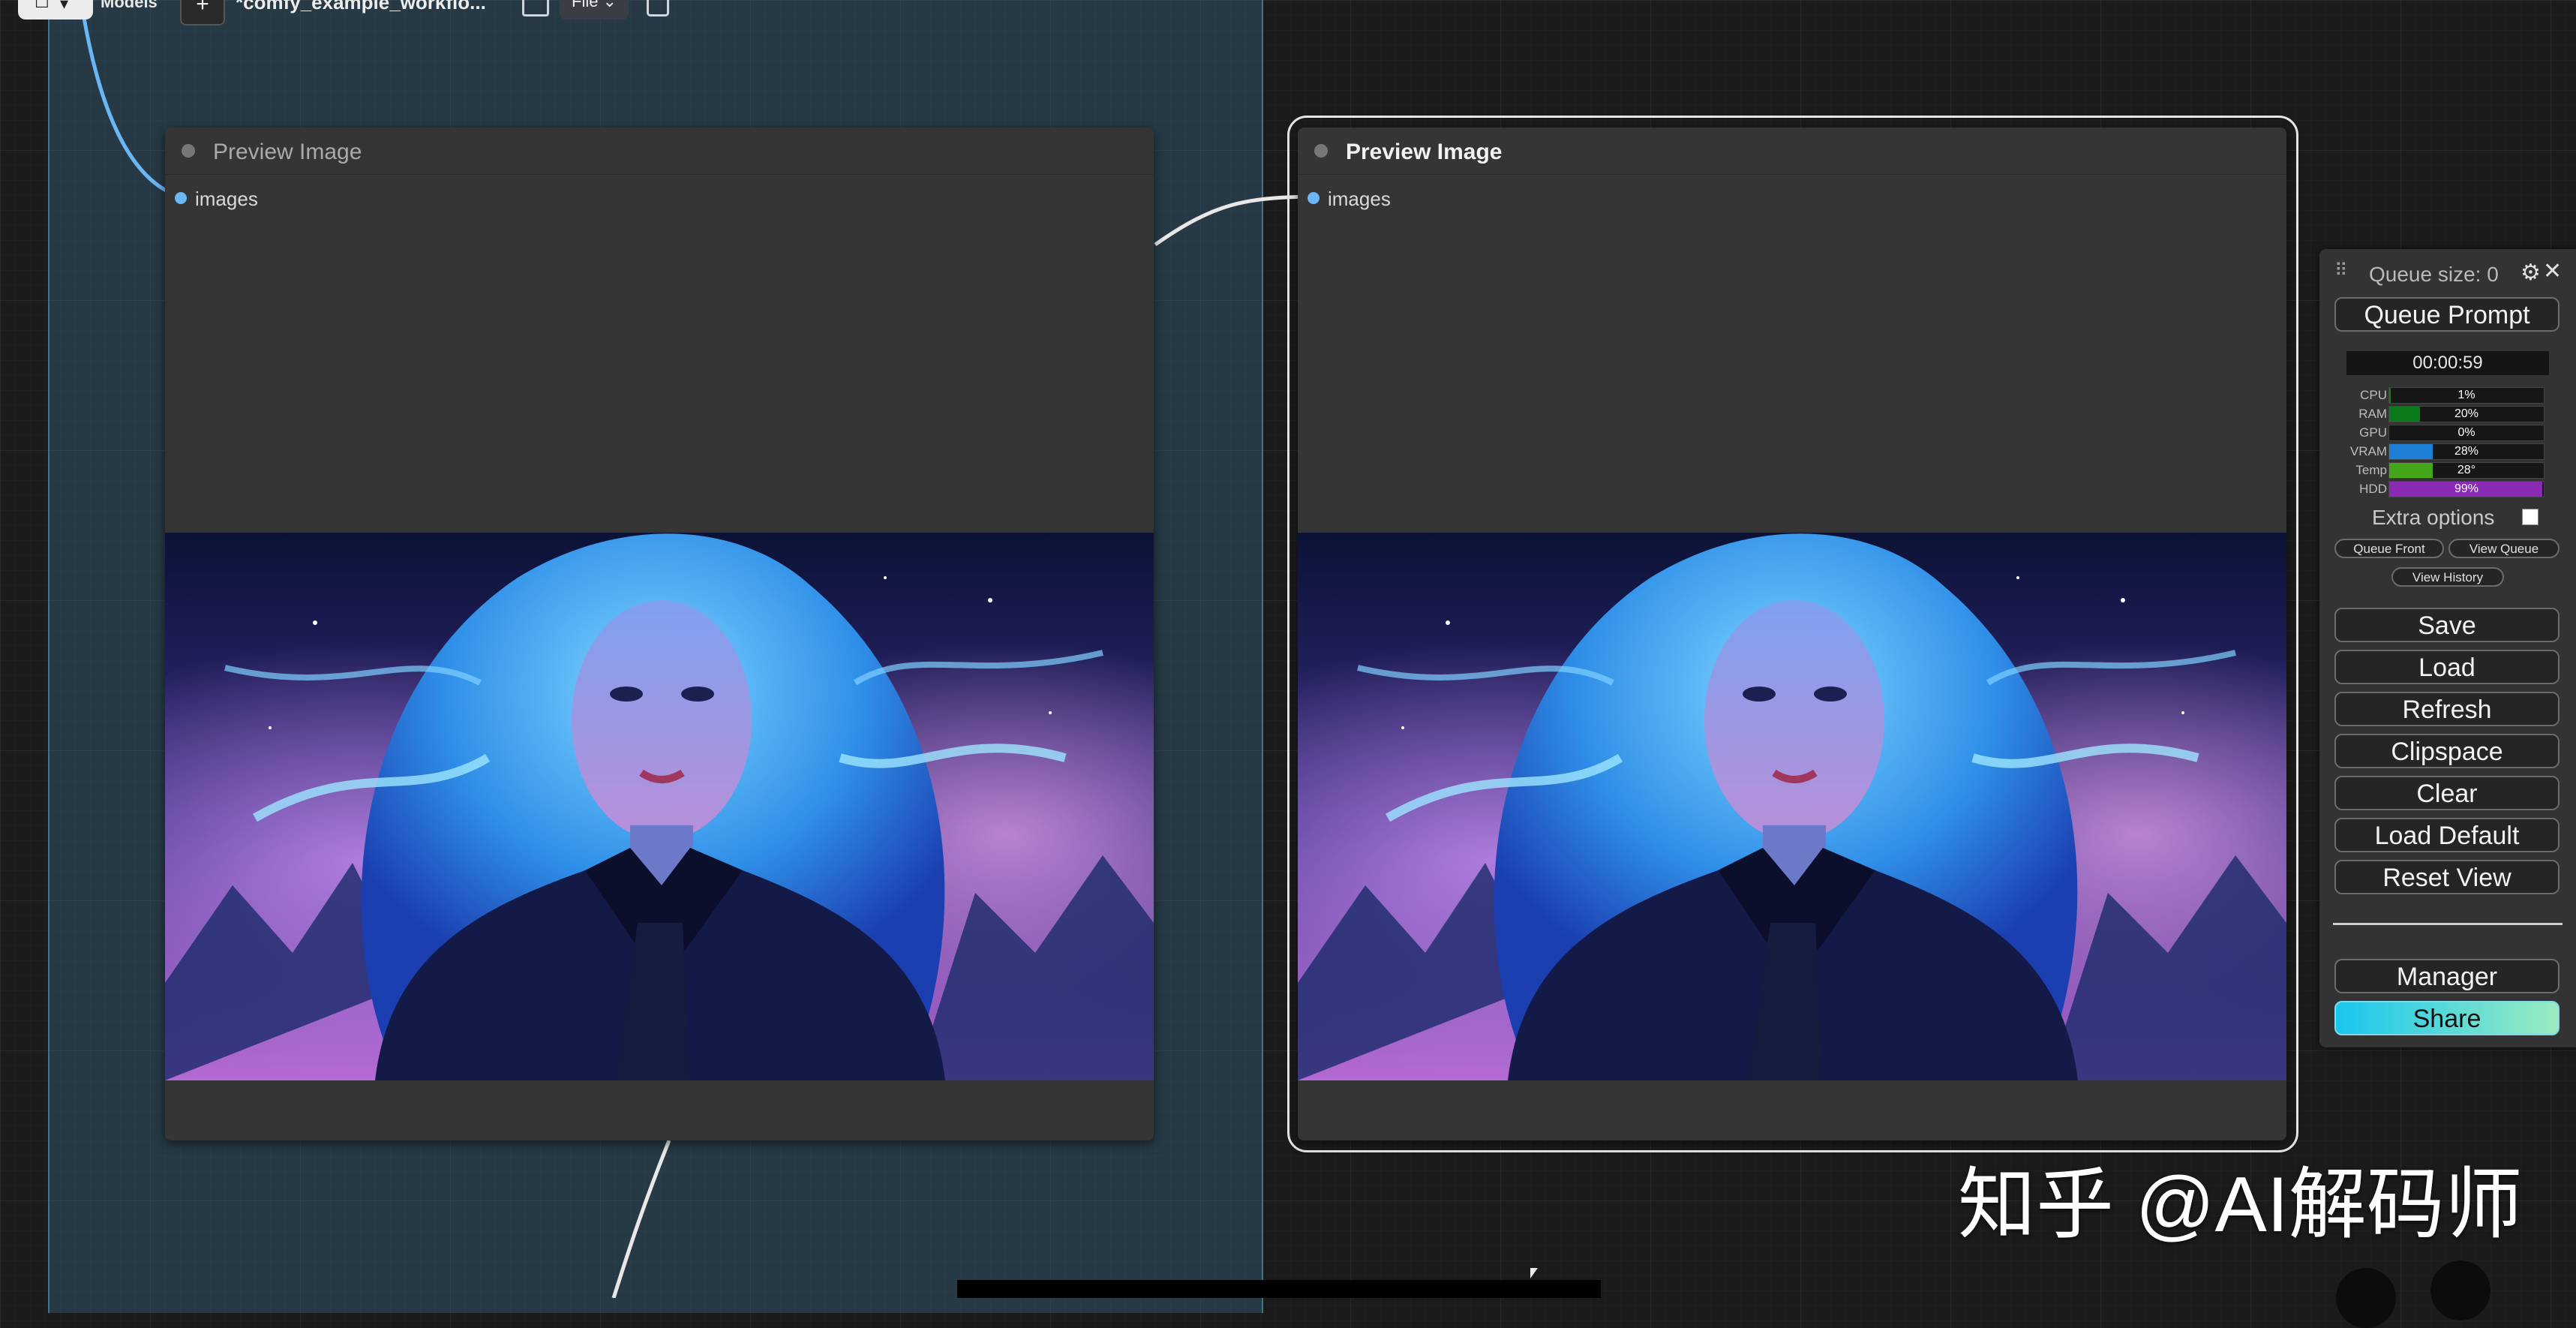 The width and height of the screenshot is (2576, 1328). Describe the element at coordinates (2371, 470) in the screenshot. I see `stat-label: Temp` at that location.